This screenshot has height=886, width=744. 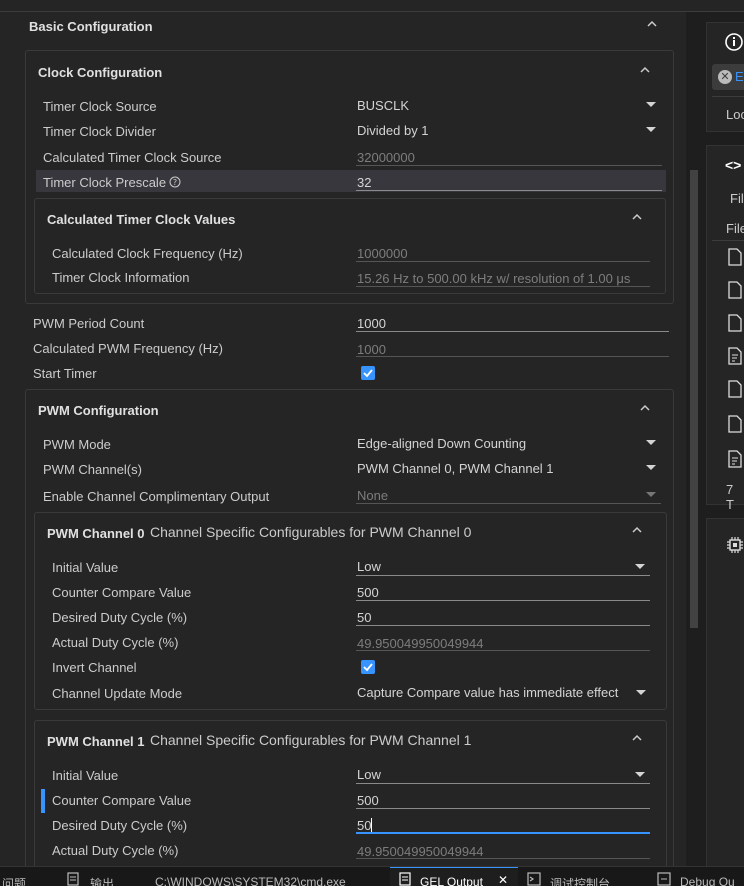 I want to click on ch0-counter-compare-input: 500, so click(x=503, y=592).